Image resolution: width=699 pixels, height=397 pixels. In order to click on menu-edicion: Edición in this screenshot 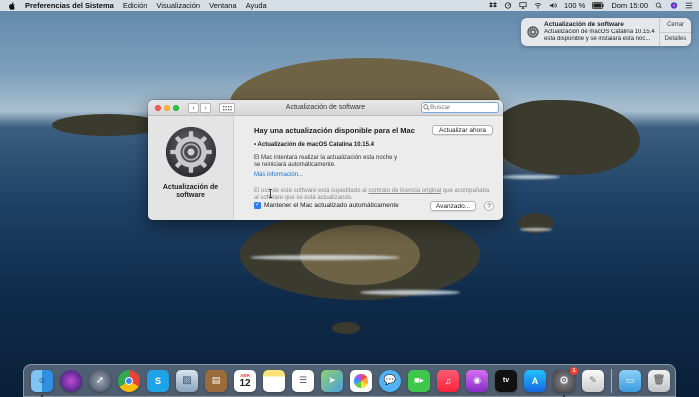, I will do `click(135, 5)`.